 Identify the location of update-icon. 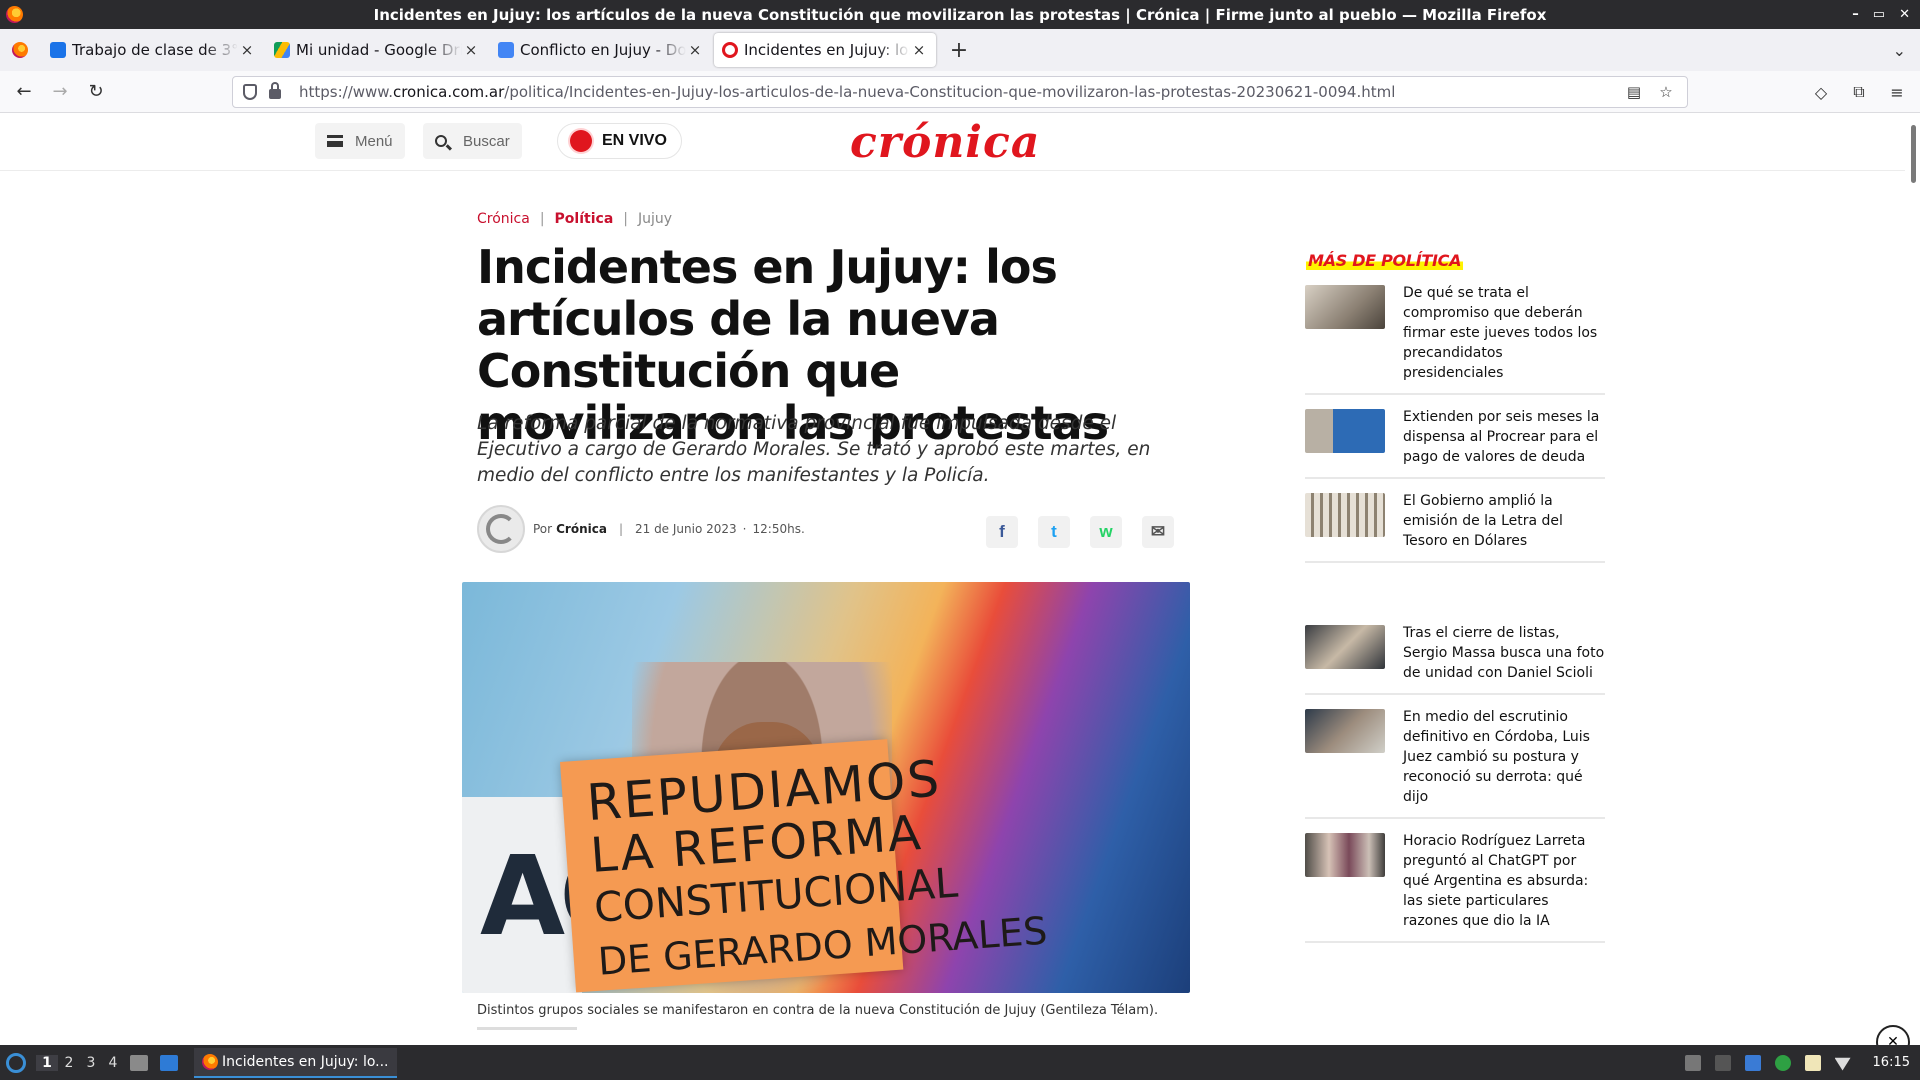
(1782, 1062).